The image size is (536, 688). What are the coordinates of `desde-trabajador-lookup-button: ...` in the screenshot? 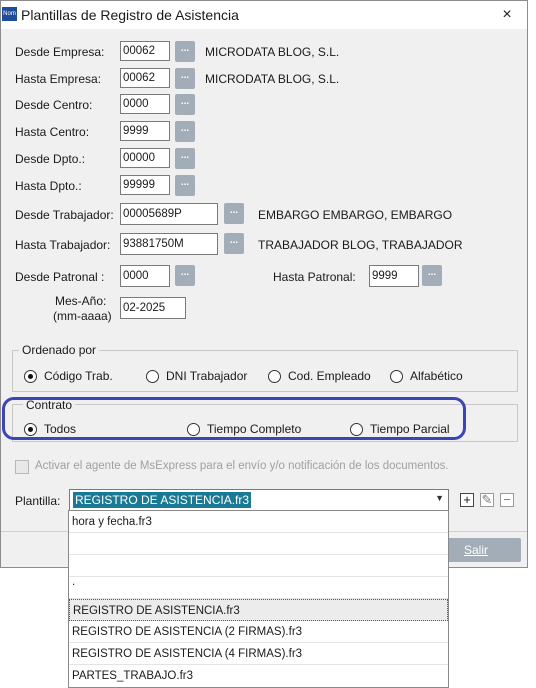 It's located at (234, 213).